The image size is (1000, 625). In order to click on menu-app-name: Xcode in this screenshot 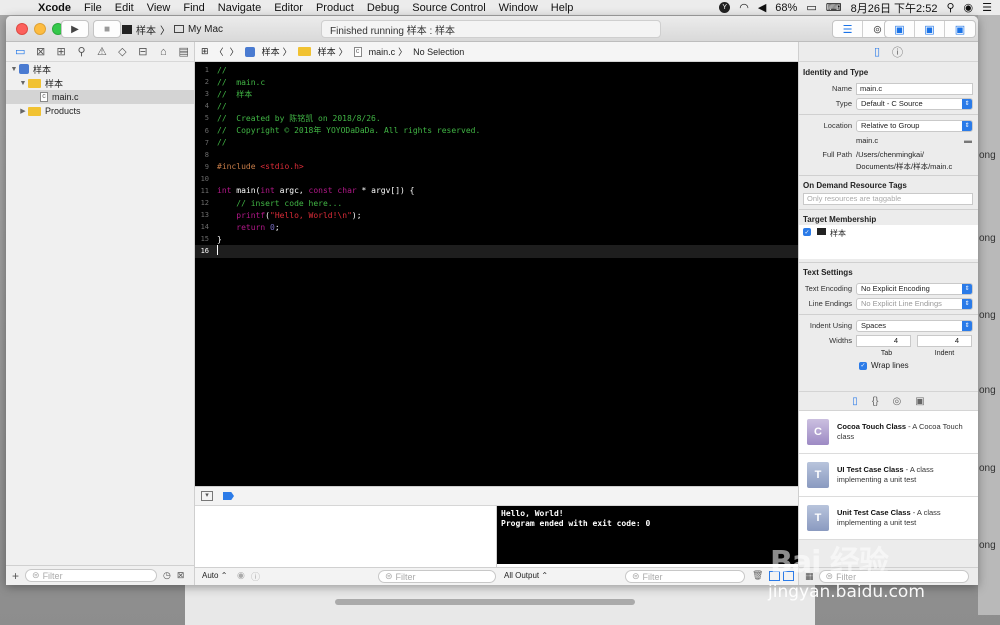, I will do `click(54, 8)`.